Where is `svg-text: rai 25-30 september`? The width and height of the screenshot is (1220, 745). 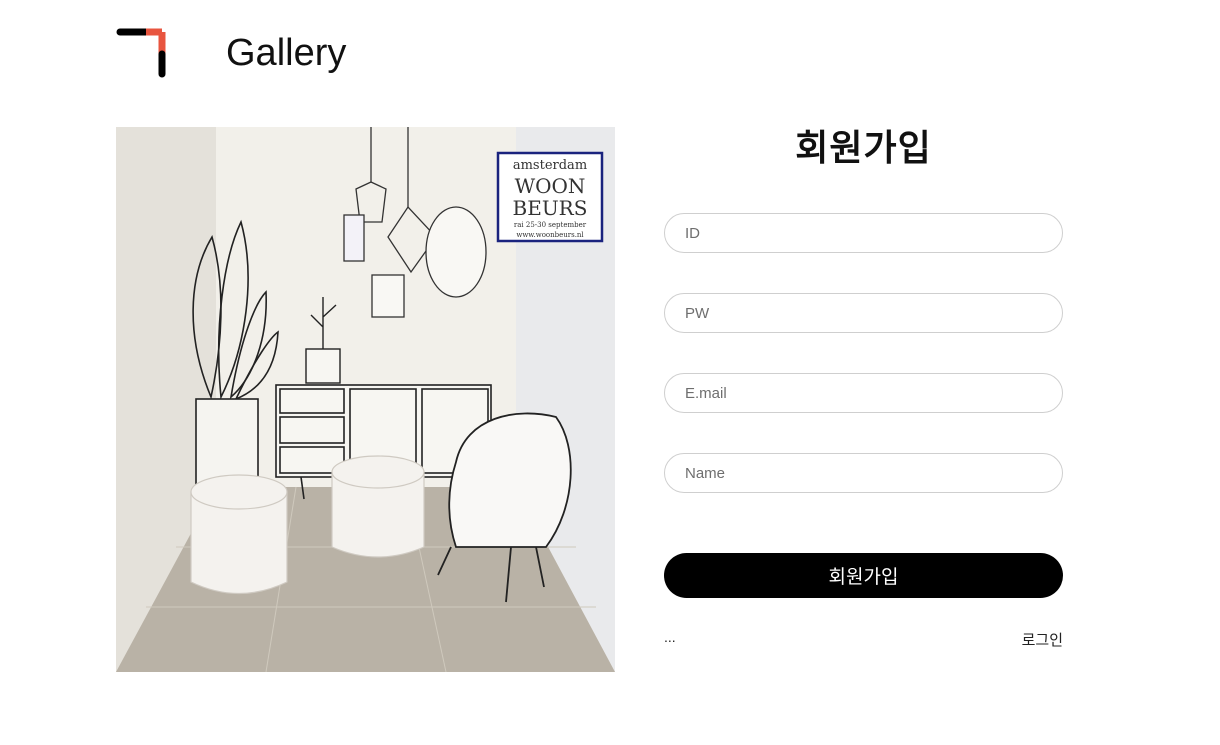 svg-text: rai 25-30 september is located at coordinates (550, 225).